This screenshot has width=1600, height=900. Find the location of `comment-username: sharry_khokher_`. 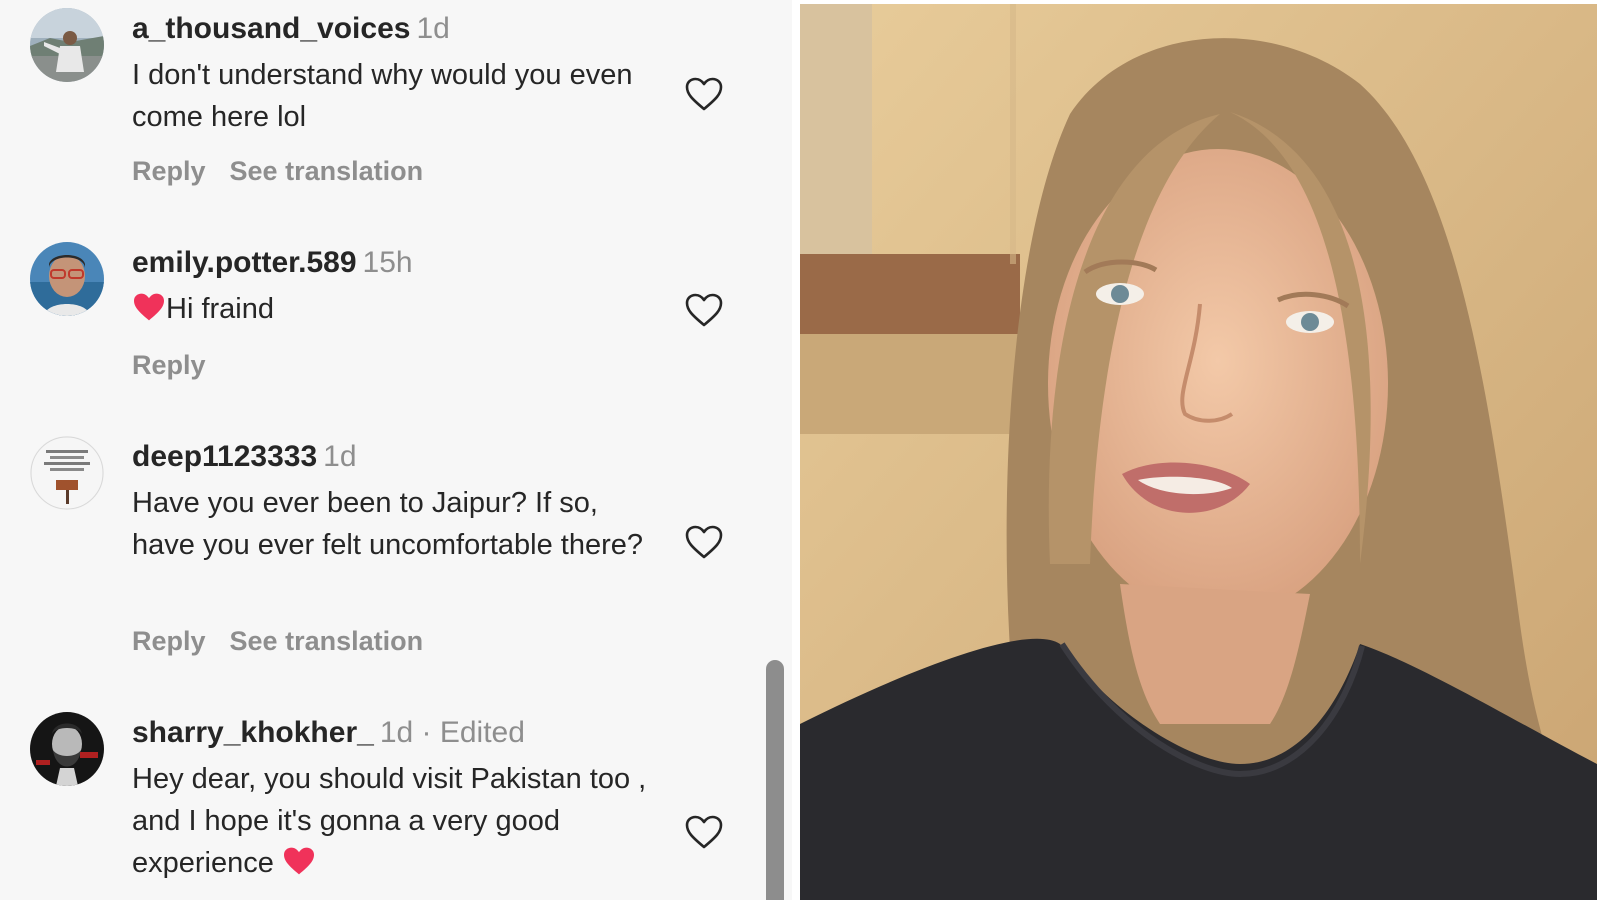

comment-username: sharry_khokher_ is located at coordinates (253, 732).